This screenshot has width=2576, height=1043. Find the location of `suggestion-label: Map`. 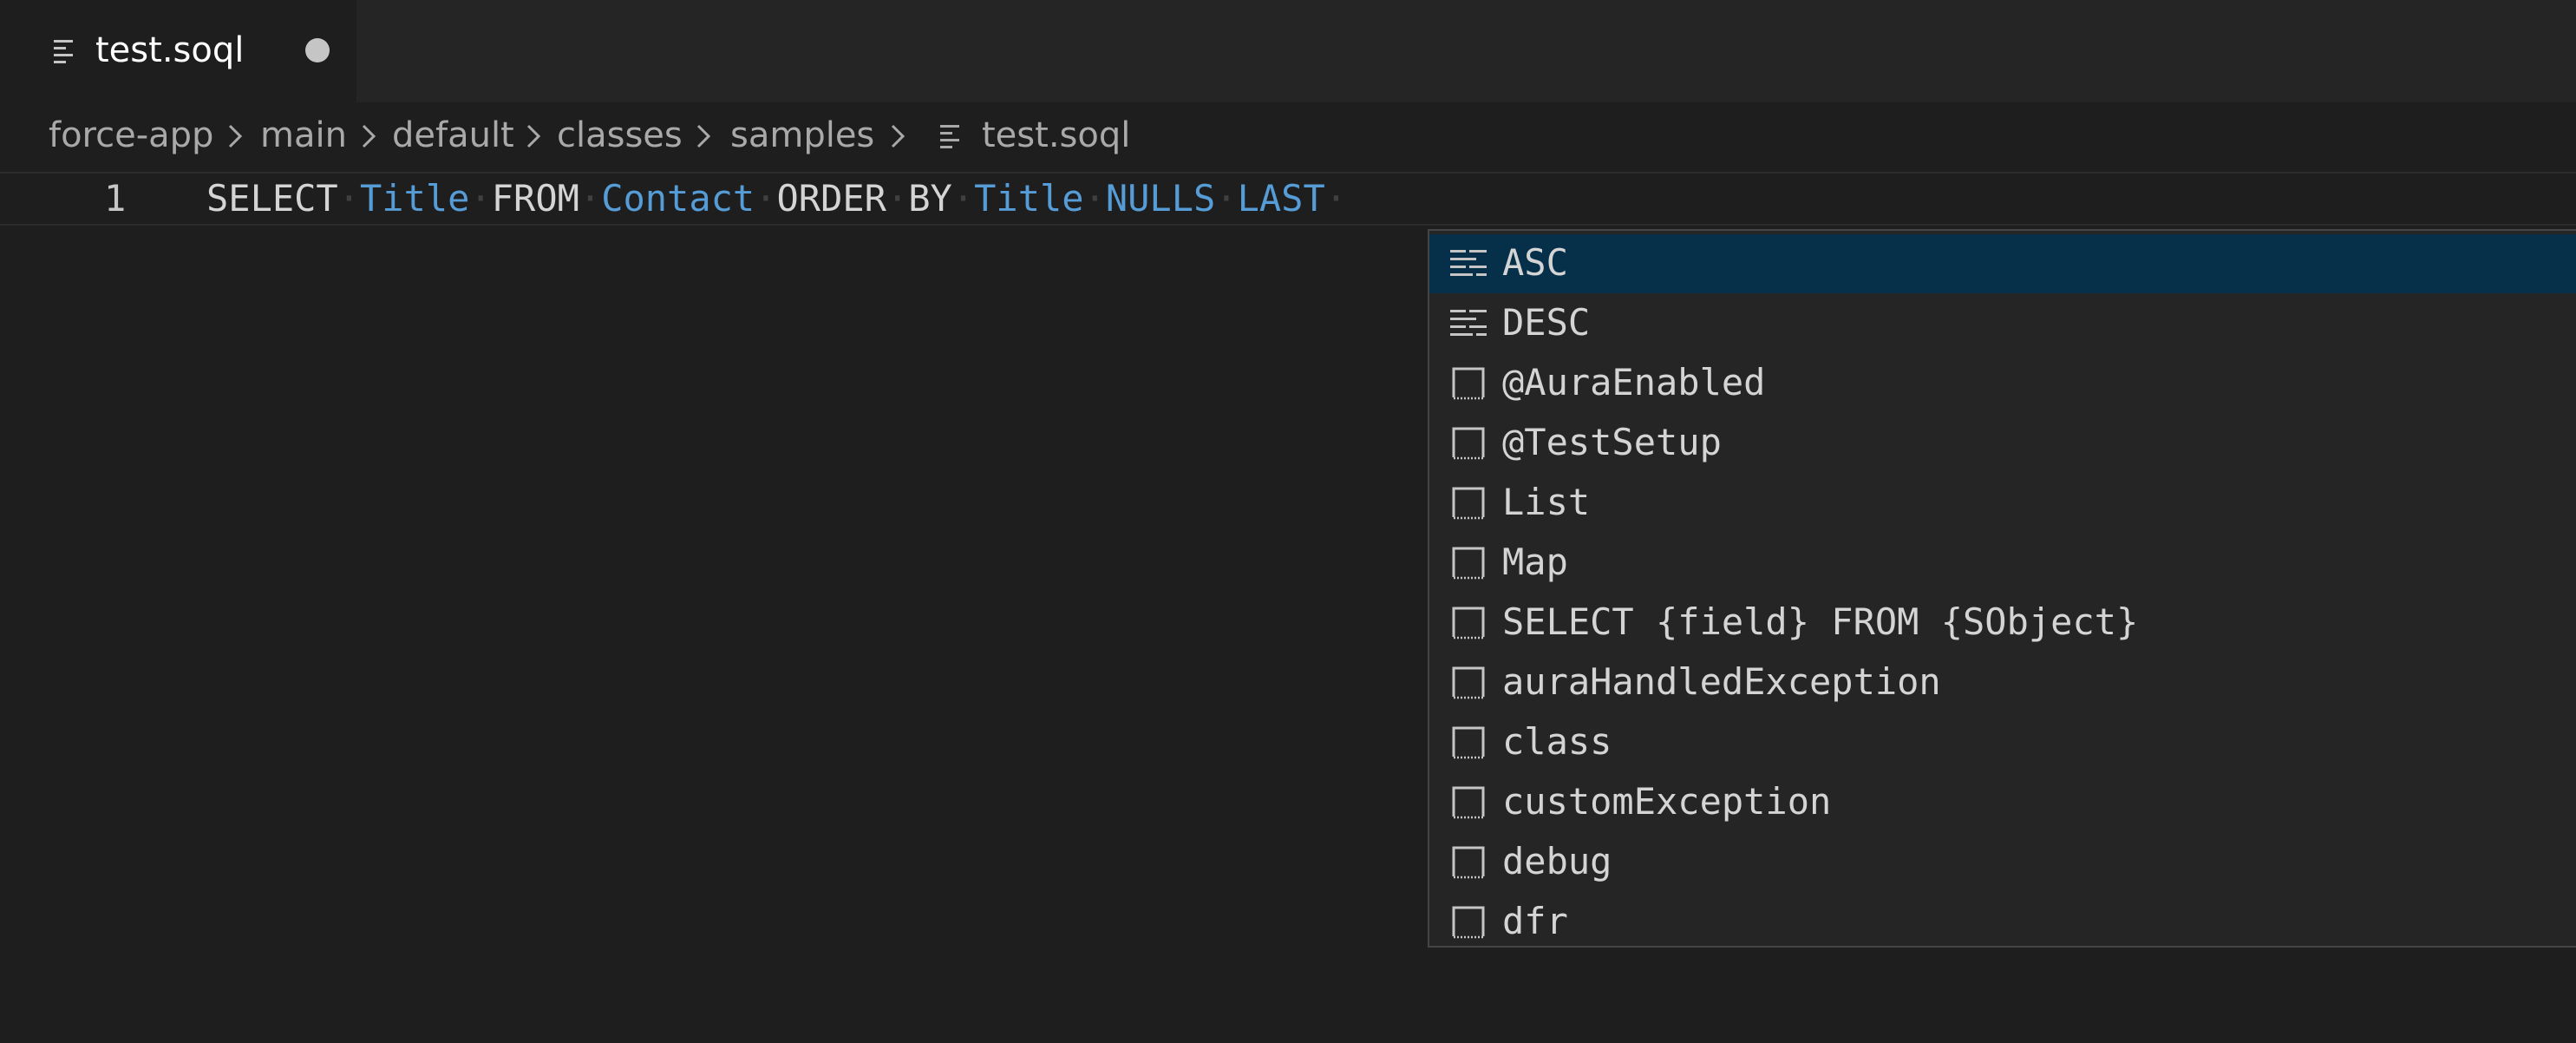

suggestion-label: Map is located at coordinates (1535, 562).